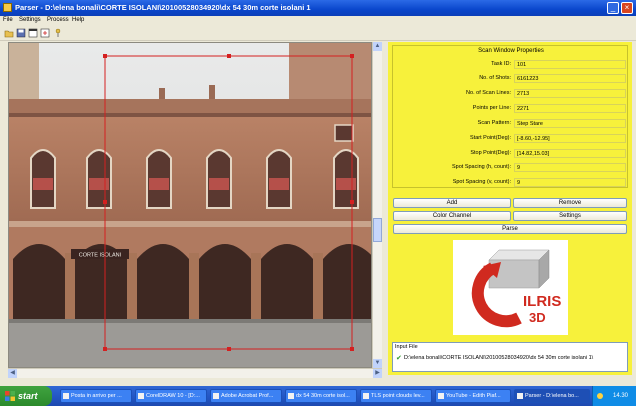 Image resolution: width=636 pixels, height=406 pixels. What do you see at coordinates (10, 396) in the screenshot?
I see `windows-logo-icon` at bounding box center [10, 396].